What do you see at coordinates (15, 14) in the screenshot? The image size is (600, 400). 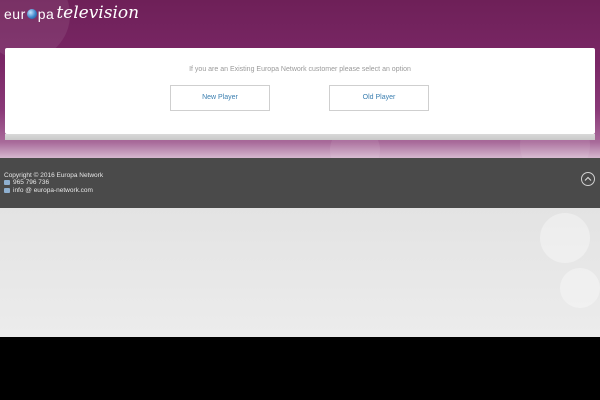 I see `logo-text-eur: eur` at bounding box center [15, 14].